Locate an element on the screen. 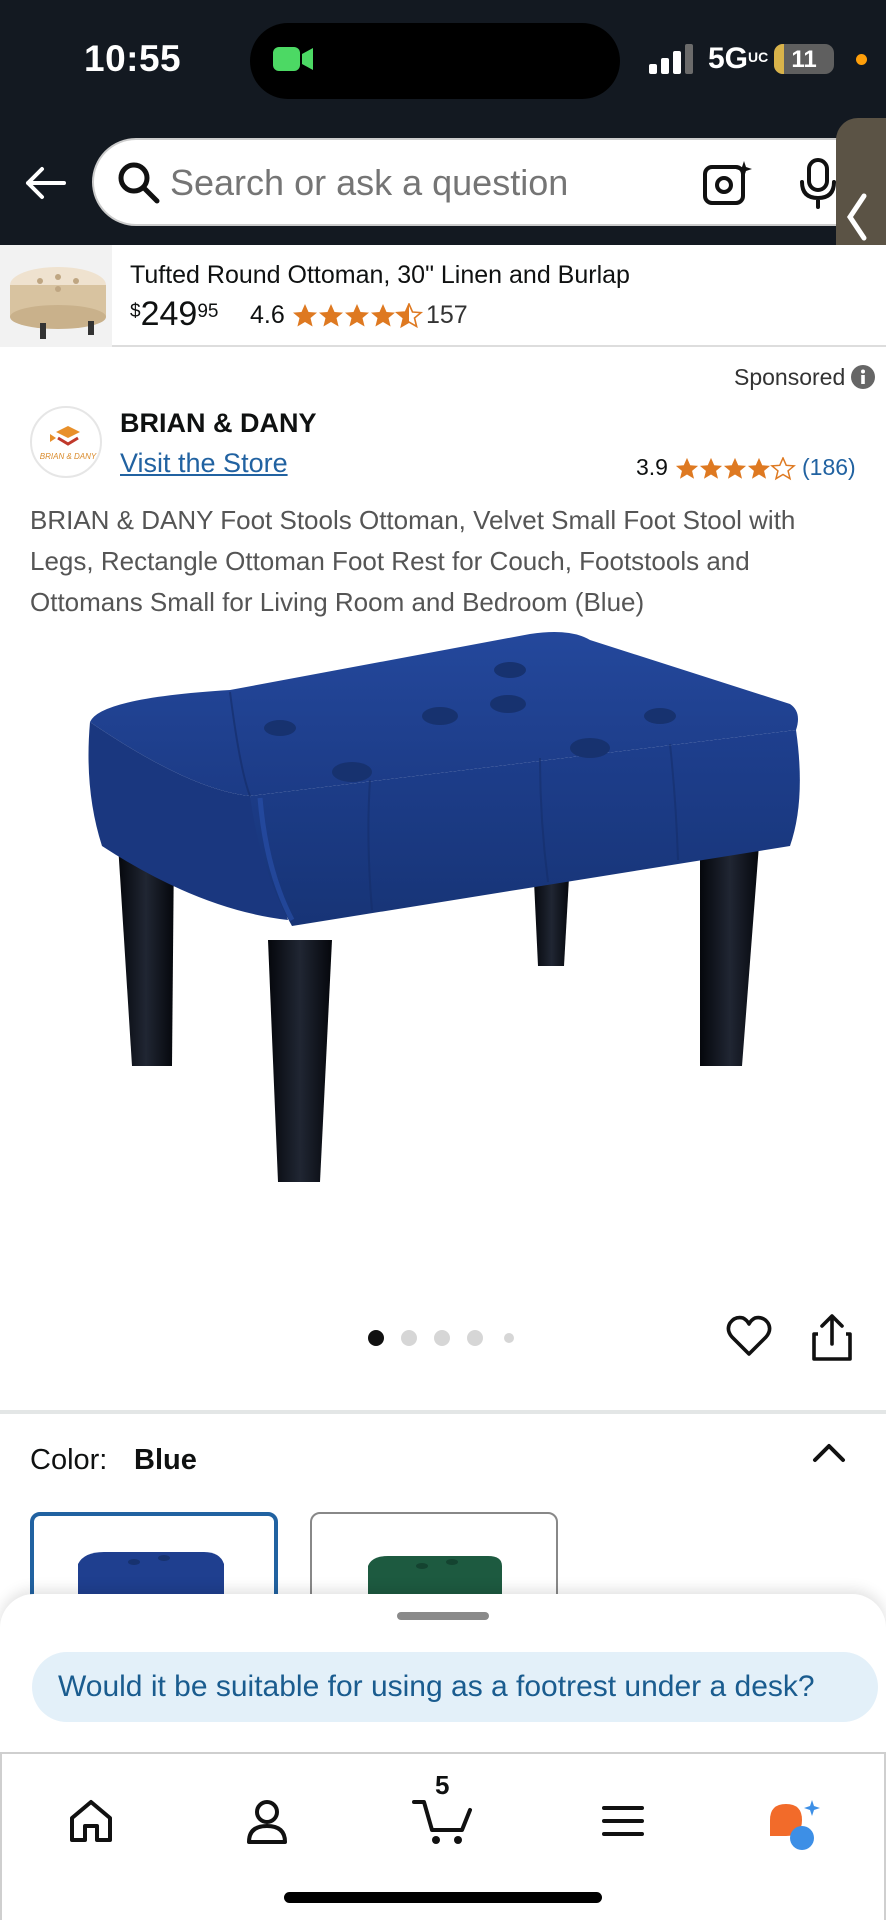 The image size is (886, 1920). carousel-dot-active is located at coordinates (376, 1338).